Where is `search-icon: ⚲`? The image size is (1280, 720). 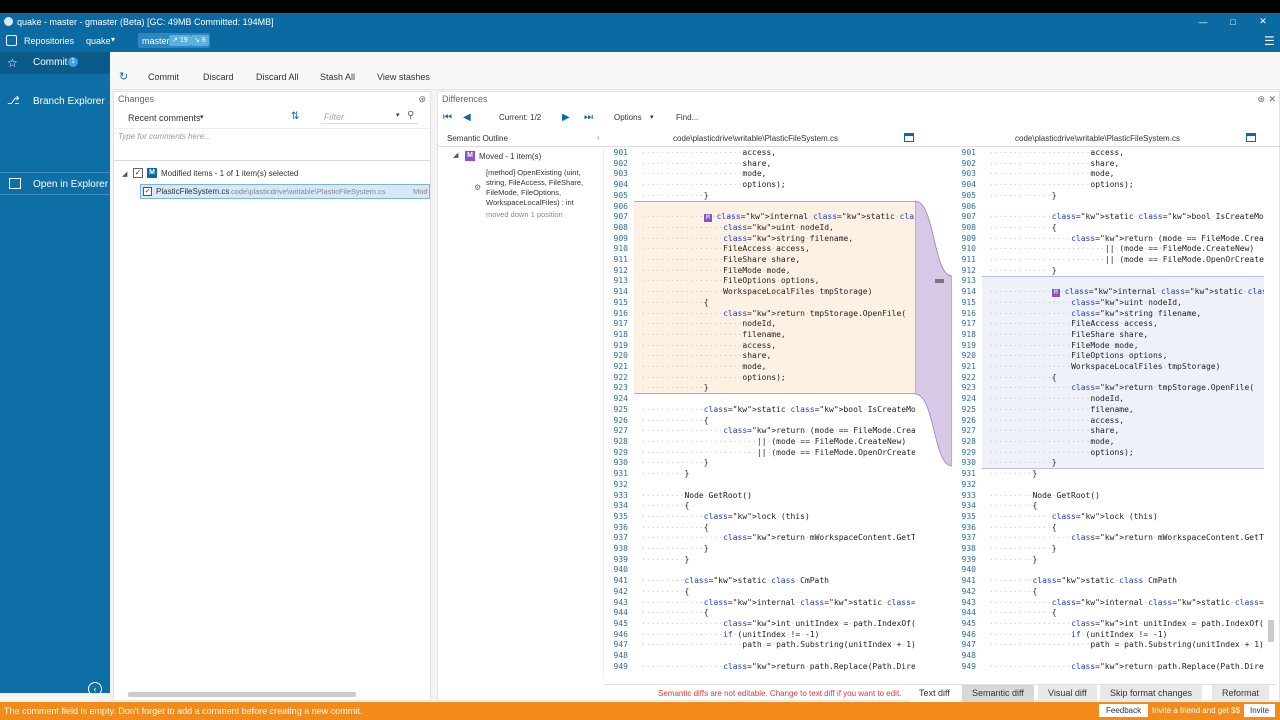
search-icon: ⚲ is located at coordinates (410, 115).